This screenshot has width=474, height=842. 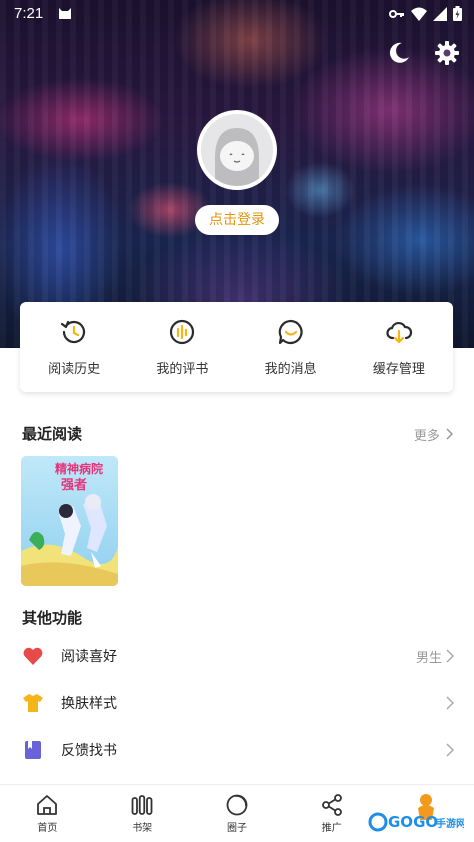 What do you see at coordinates (237, 703) in the screenshot?
I see `func-row-skin-style: 换肤样式` at bounding box center [237, 703].